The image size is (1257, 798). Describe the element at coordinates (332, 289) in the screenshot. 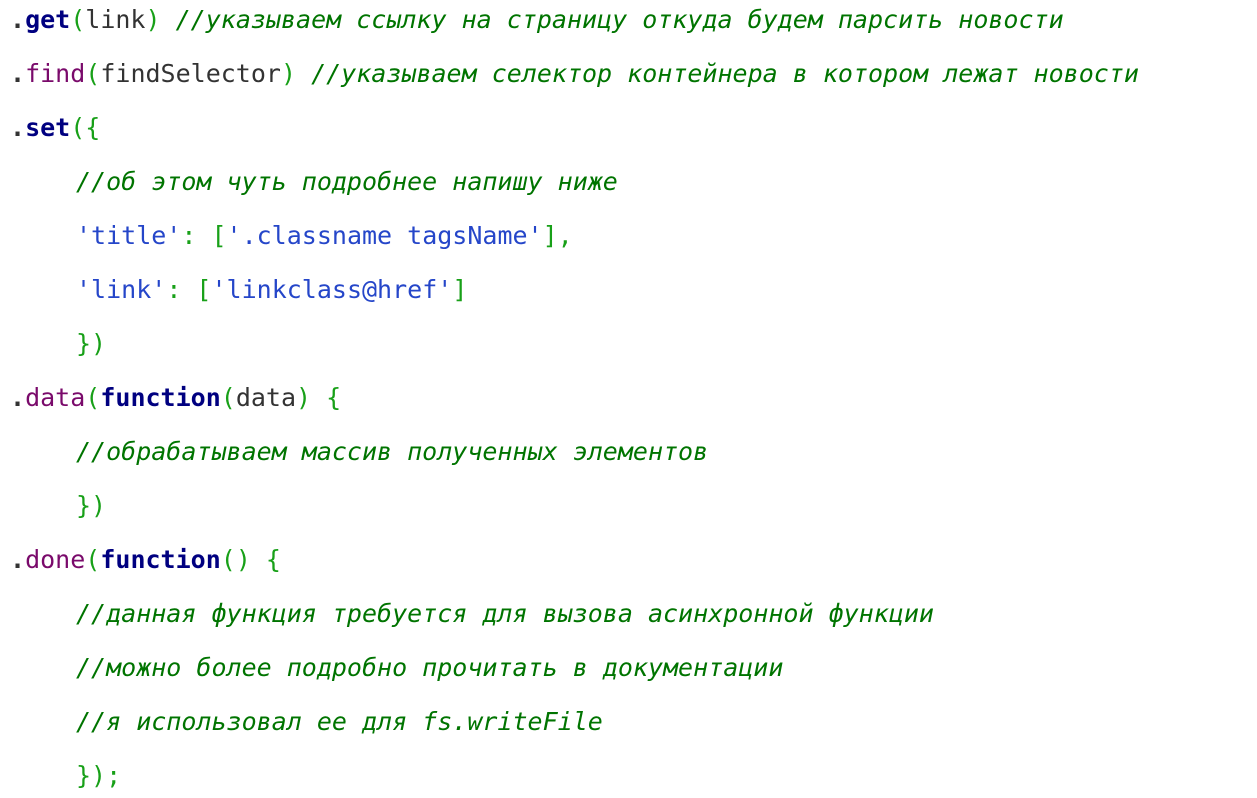

I see `string-value: 'linkclass@href'` at that location.